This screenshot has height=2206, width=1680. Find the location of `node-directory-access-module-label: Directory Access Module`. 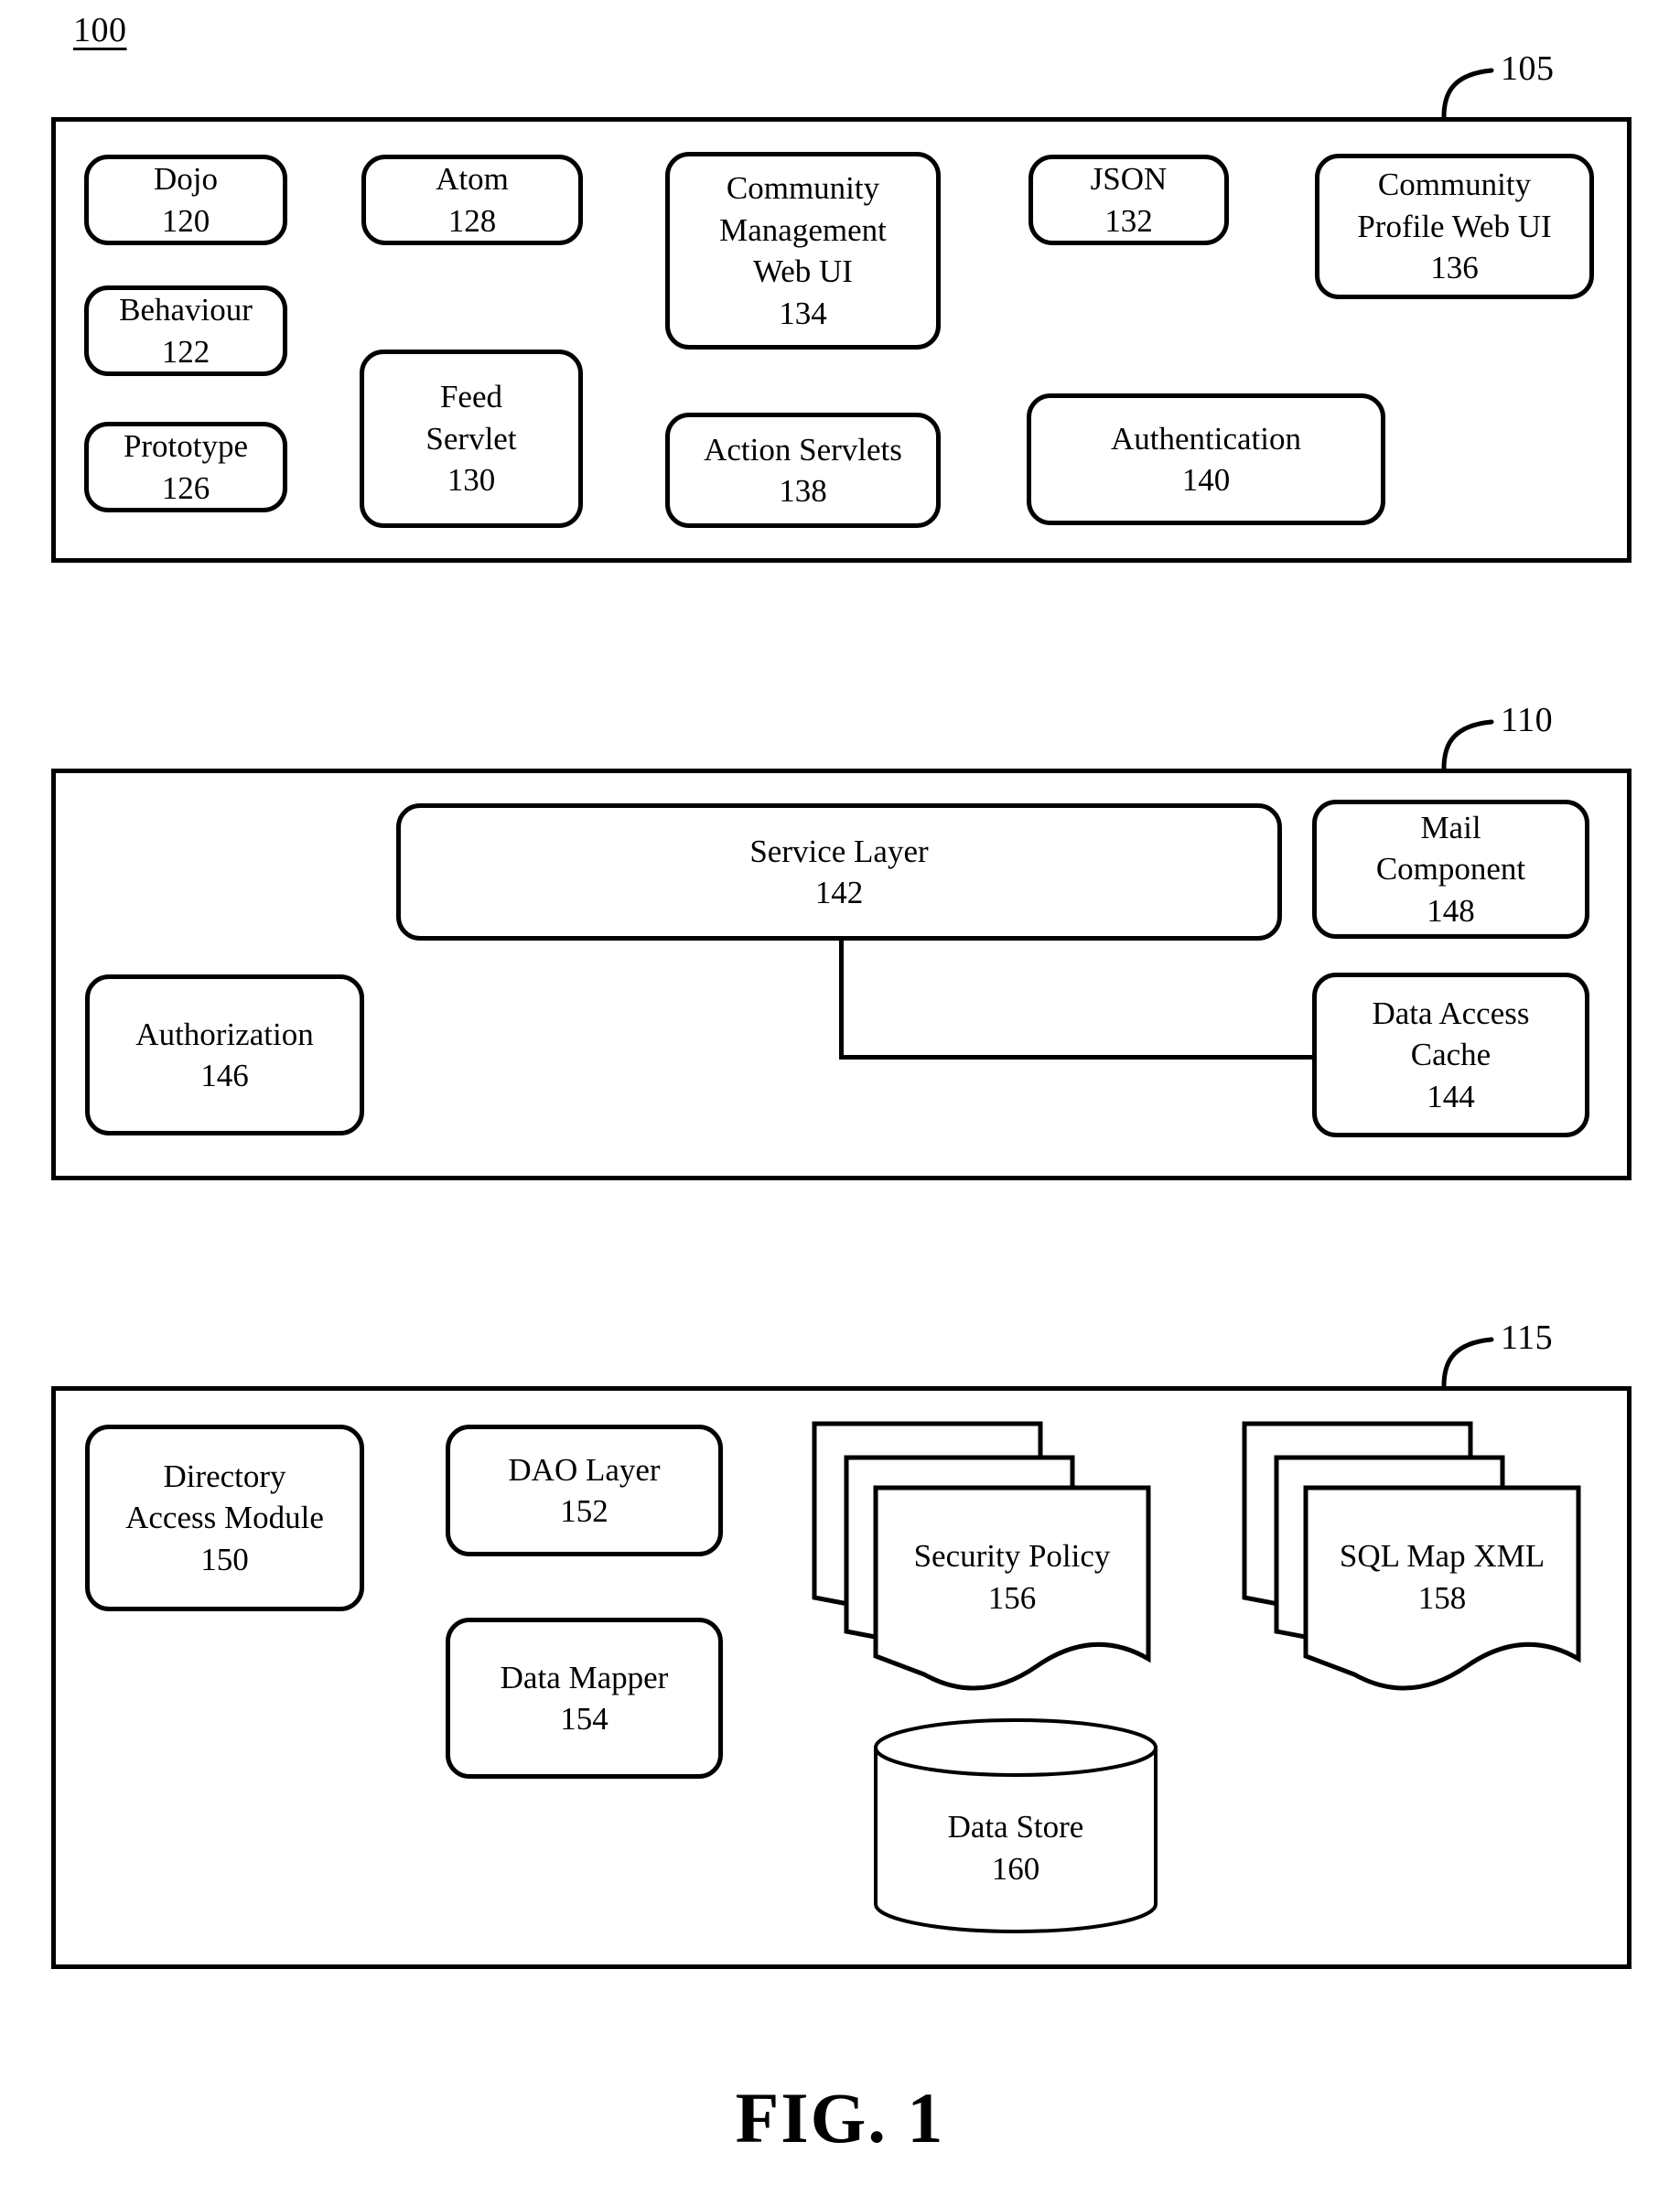

node-directory-access-module-label: Directory Access Module is located at coordinates (224, 1497).